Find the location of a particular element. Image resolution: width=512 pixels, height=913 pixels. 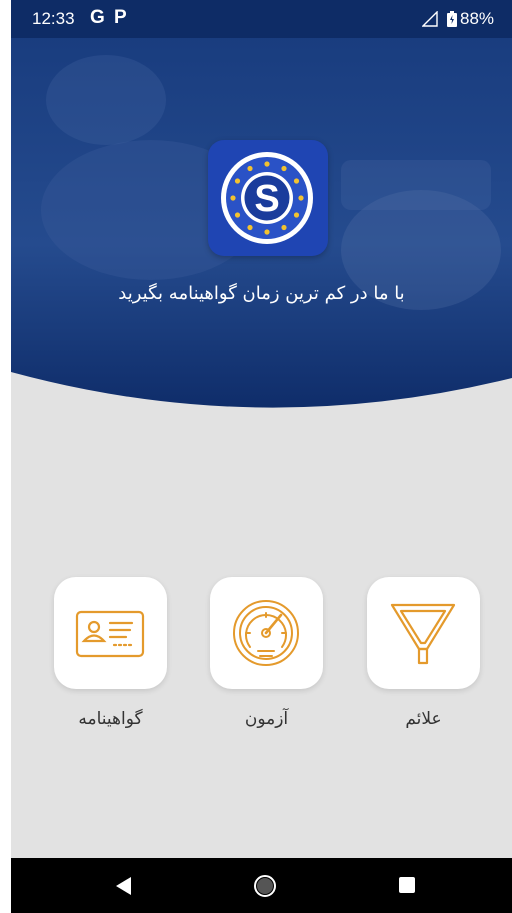

status-time: 12:33 is located at coordinates (53, 18).